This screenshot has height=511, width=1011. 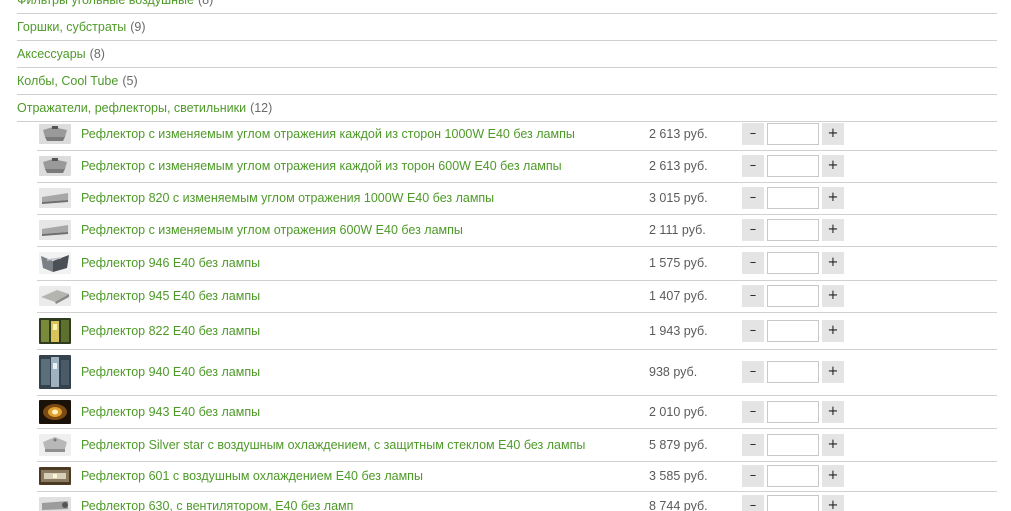 I want to click on product-row: Рефлектор 943 E40 без лампы 2 010 руб. – +, so click(x=517, y=412).